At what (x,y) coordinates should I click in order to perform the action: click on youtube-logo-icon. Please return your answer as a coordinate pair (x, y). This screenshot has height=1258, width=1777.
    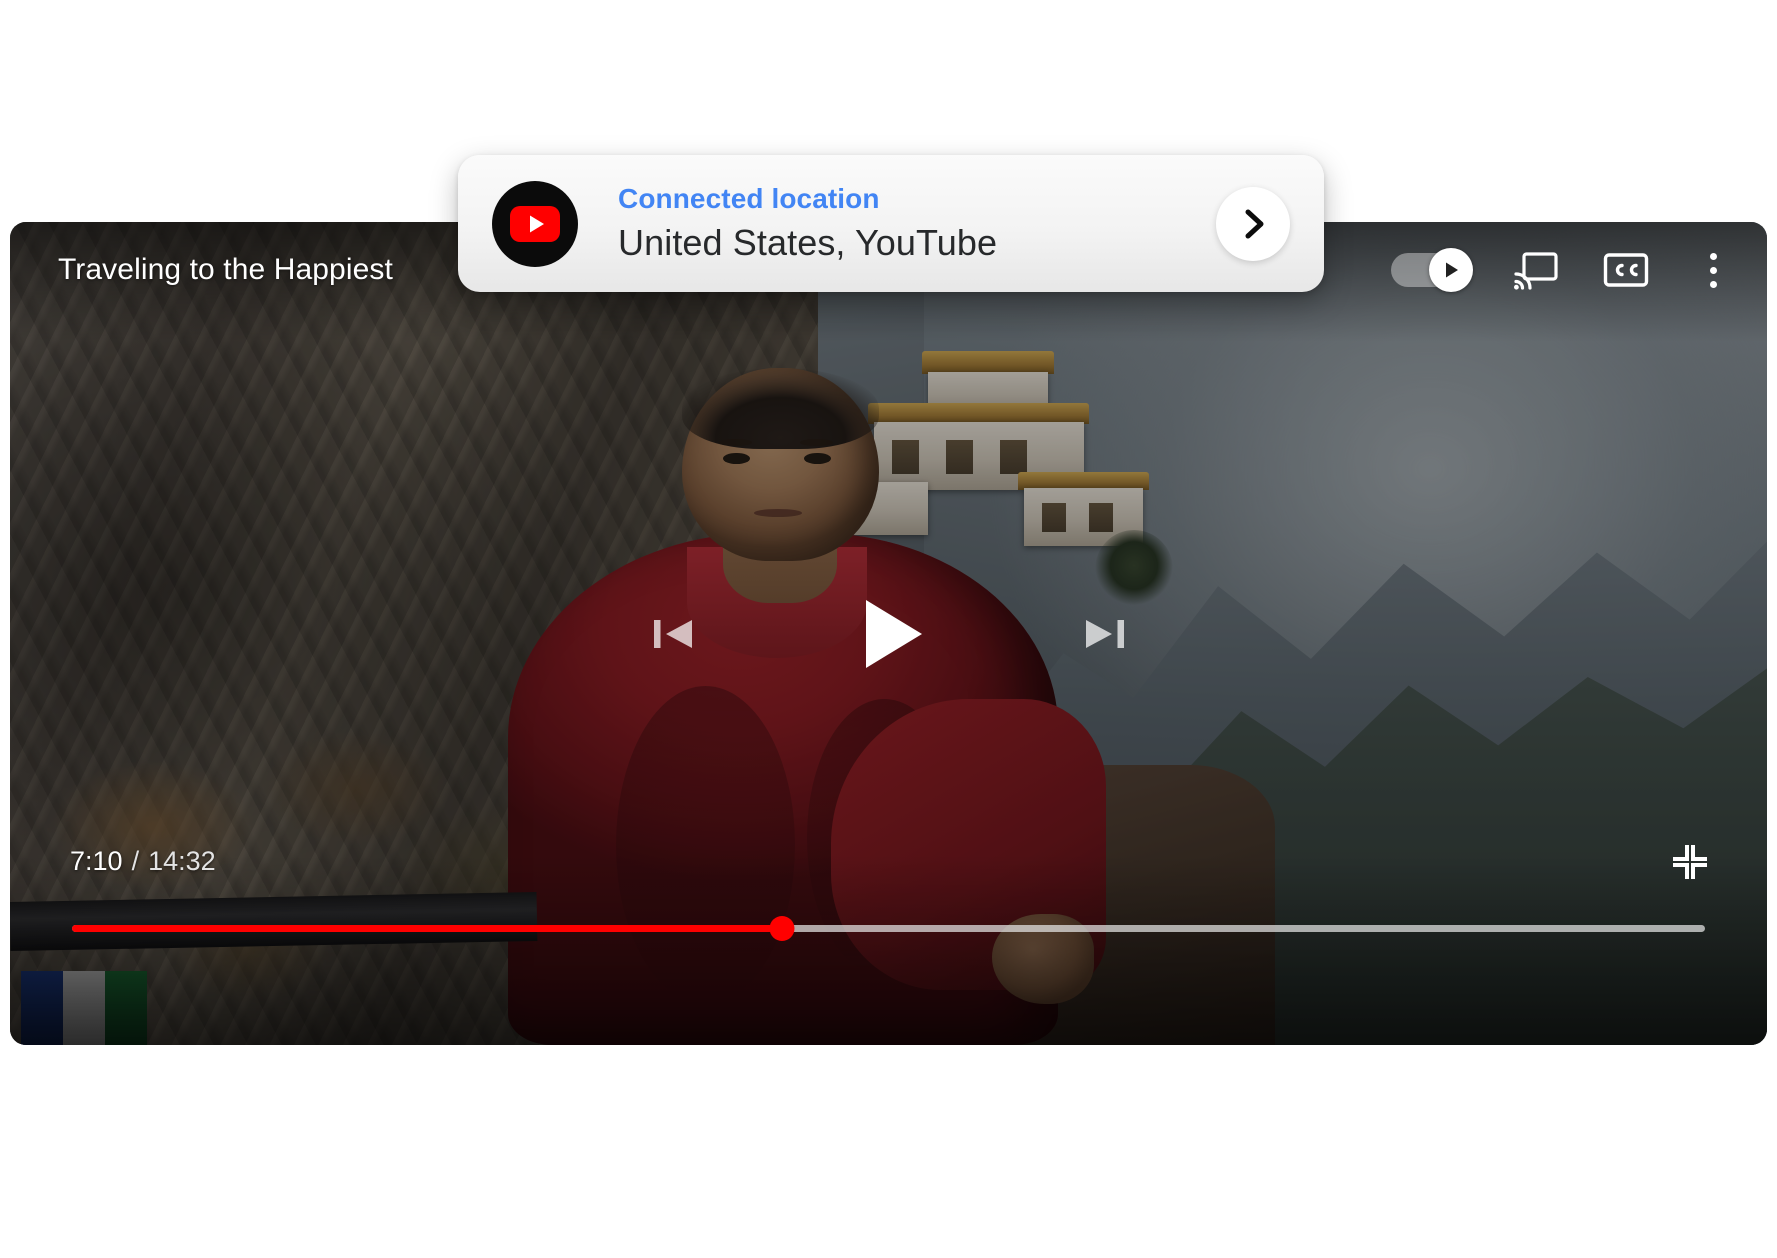
    Looking at the image, I should click on (535, 223).